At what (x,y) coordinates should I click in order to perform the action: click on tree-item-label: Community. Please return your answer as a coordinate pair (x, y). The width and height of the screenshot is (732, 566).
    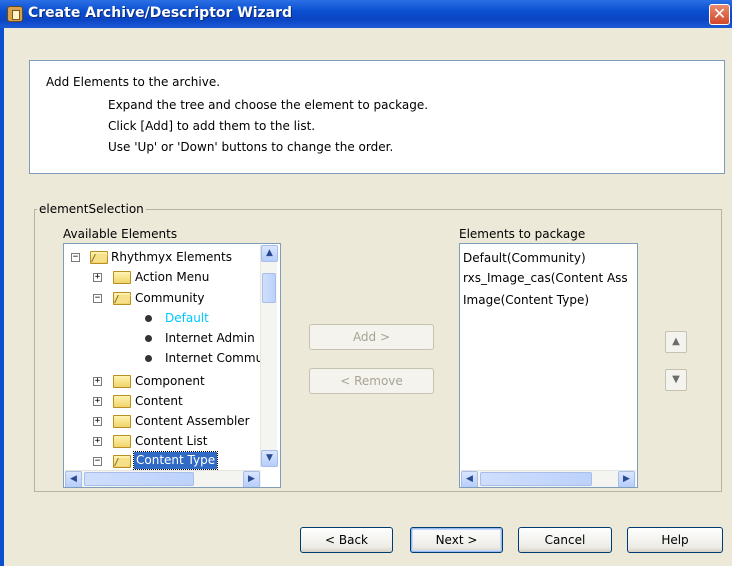
    Looking at the image, I should click on (170, 298).